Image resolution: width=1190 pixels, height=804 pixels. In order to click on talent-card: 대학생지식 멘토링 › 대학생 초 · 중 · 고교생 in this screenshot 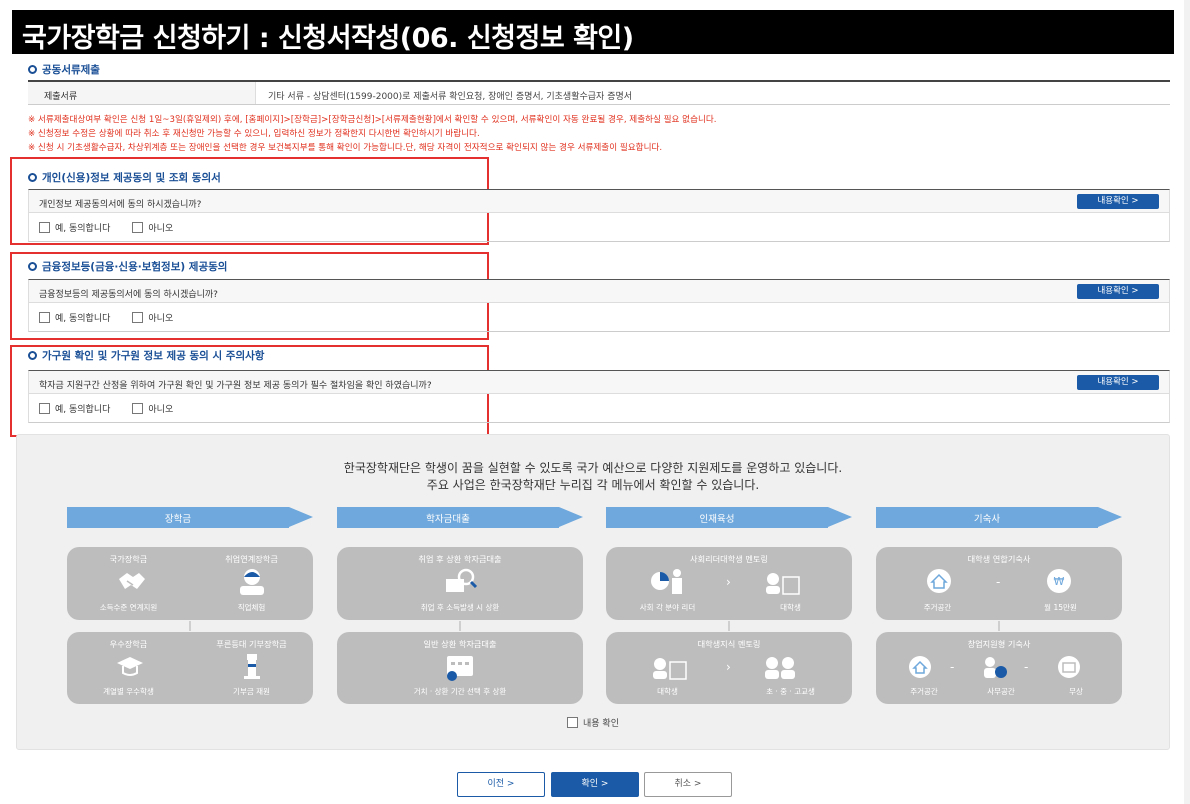, I will do `click(729, 668)`.